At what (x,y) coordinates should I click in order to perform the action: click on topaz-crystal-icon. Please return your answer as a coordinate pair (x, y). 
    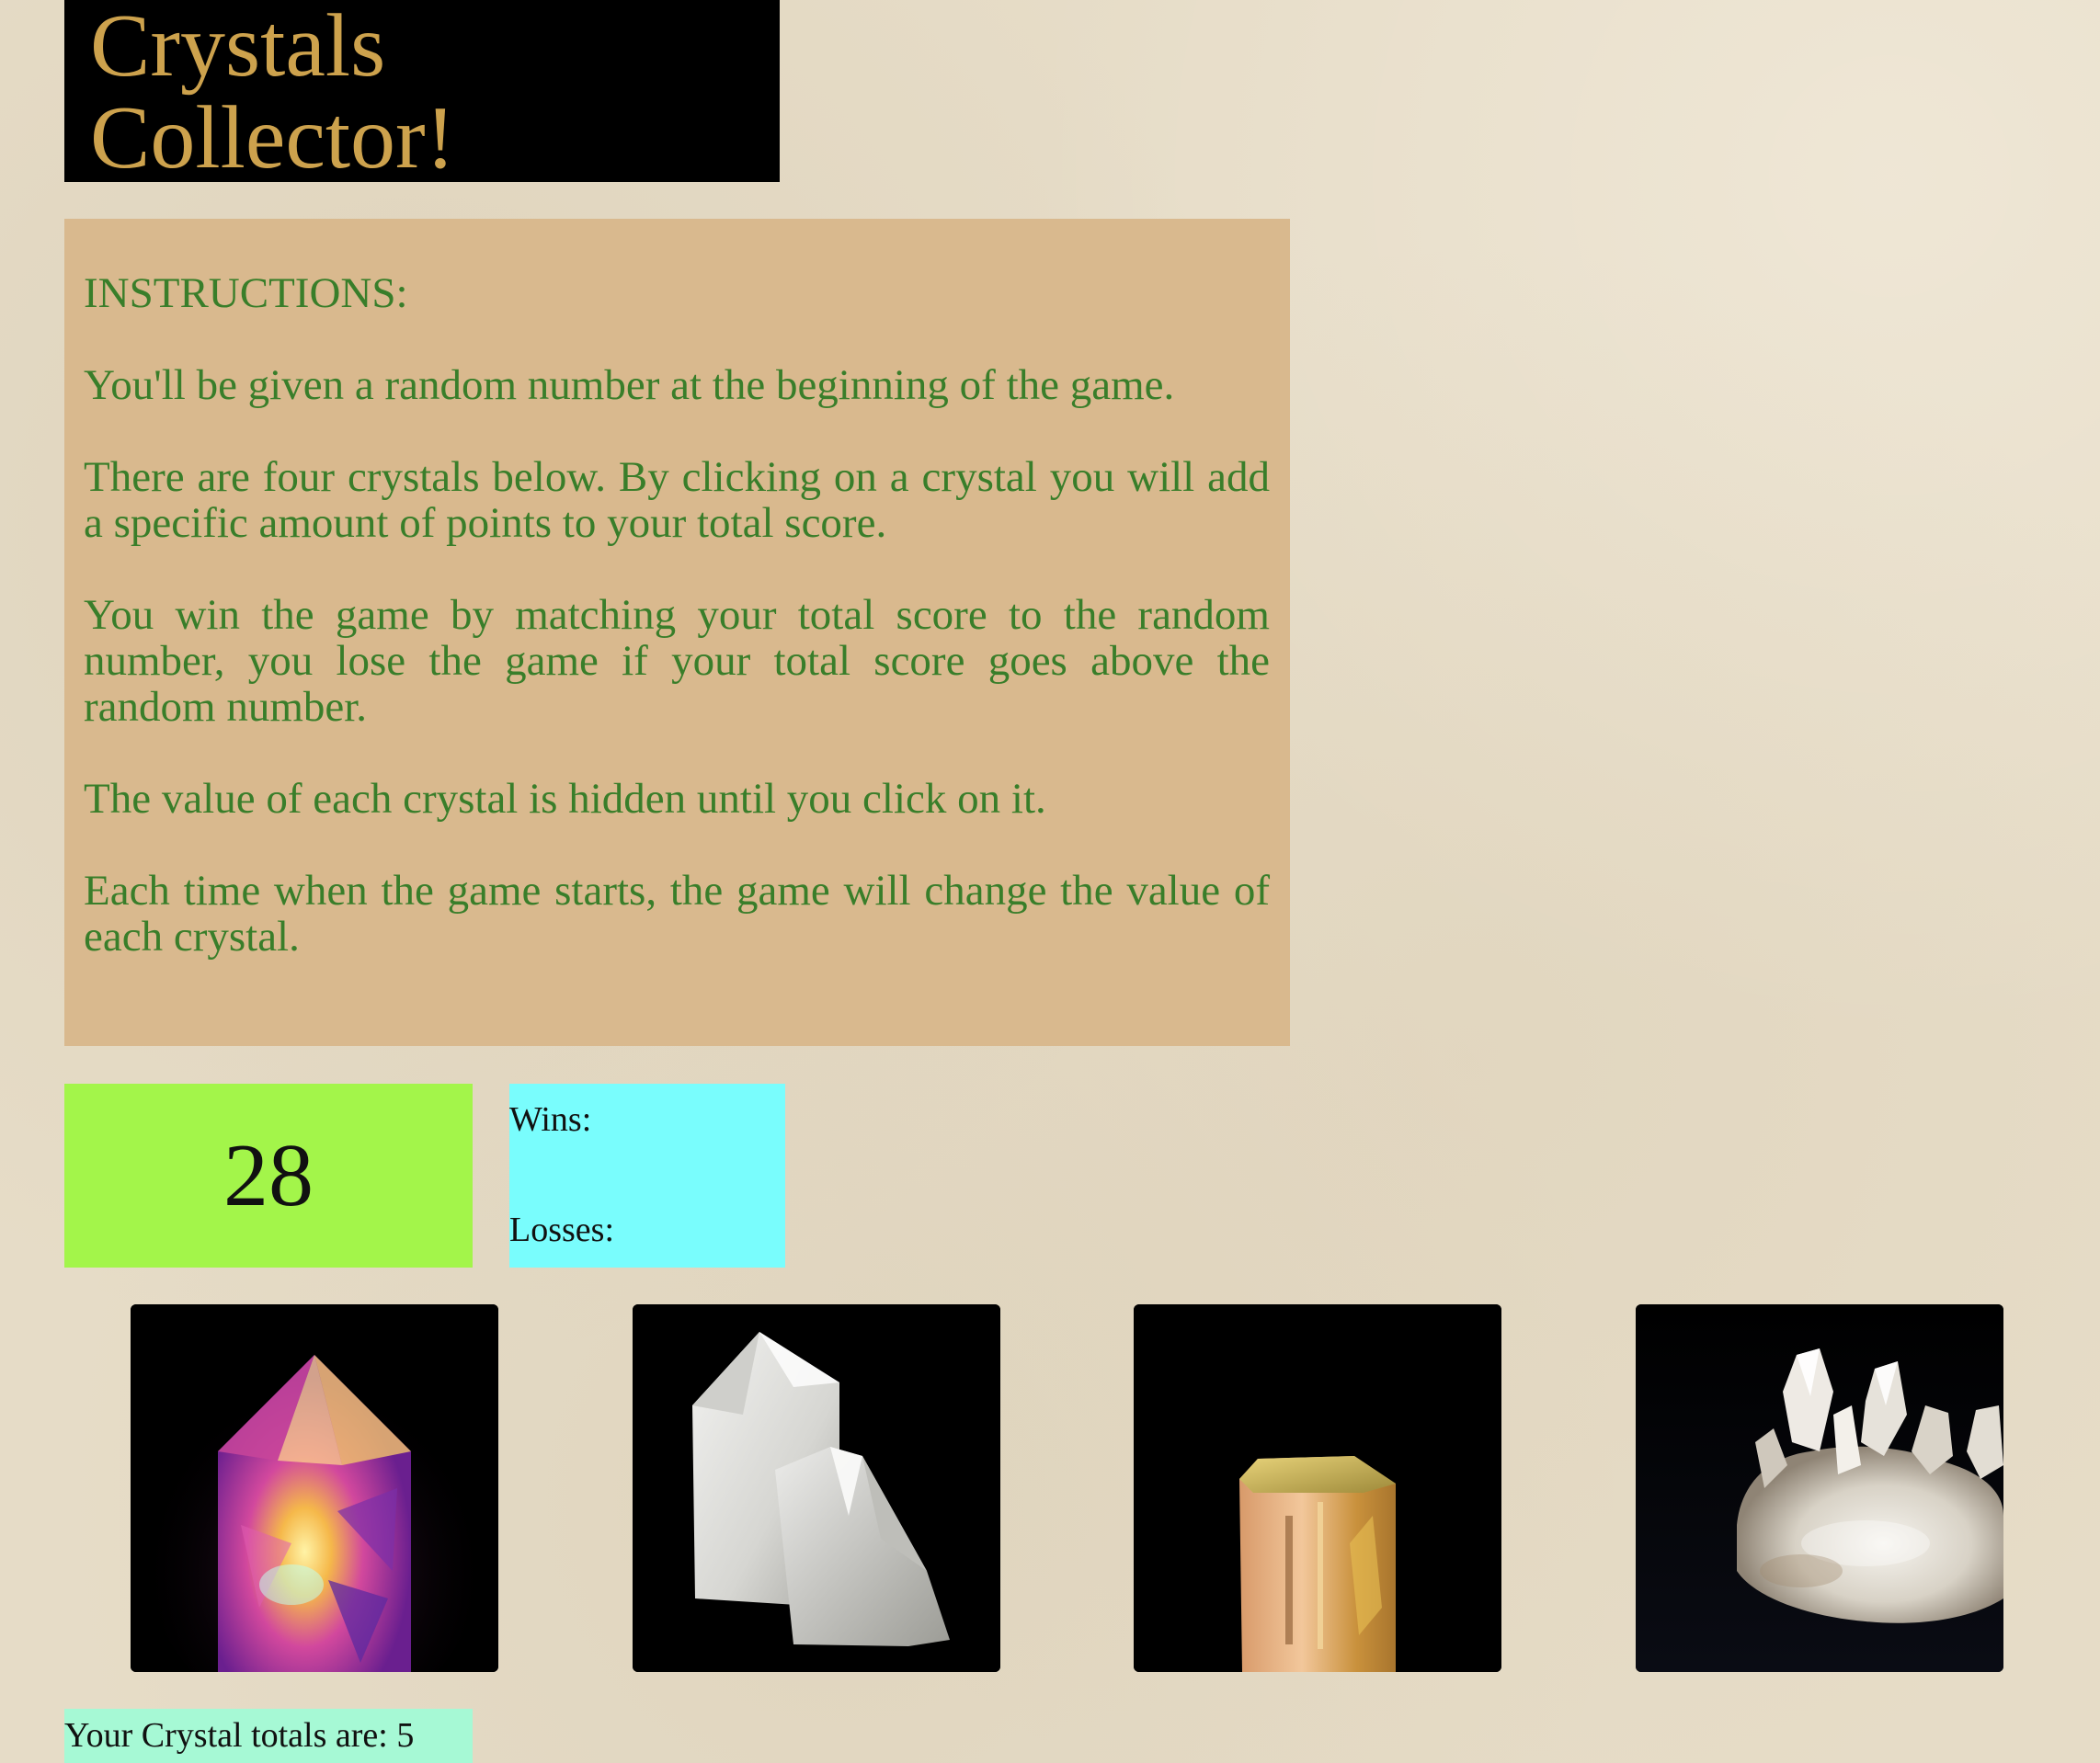
    Looking at the image, I should click on (1318, 1488).